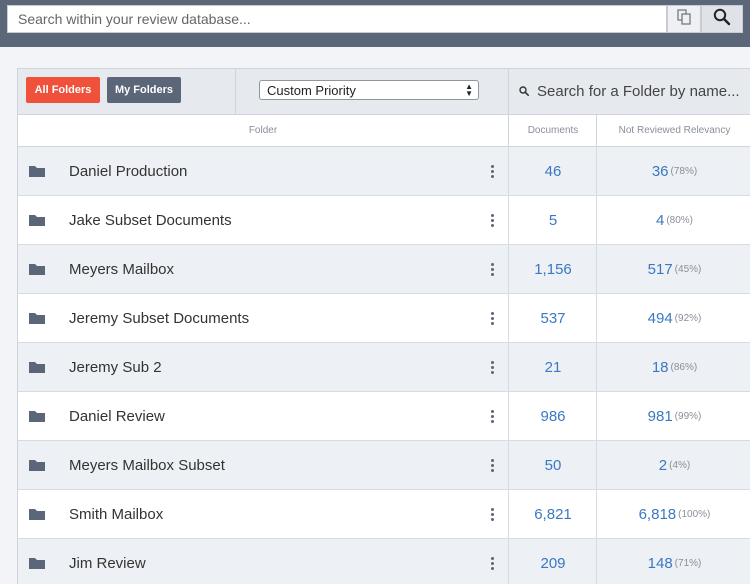 The image size is (750, 584). I want to click on documents-count-link: 1,156, so click(552, 269).